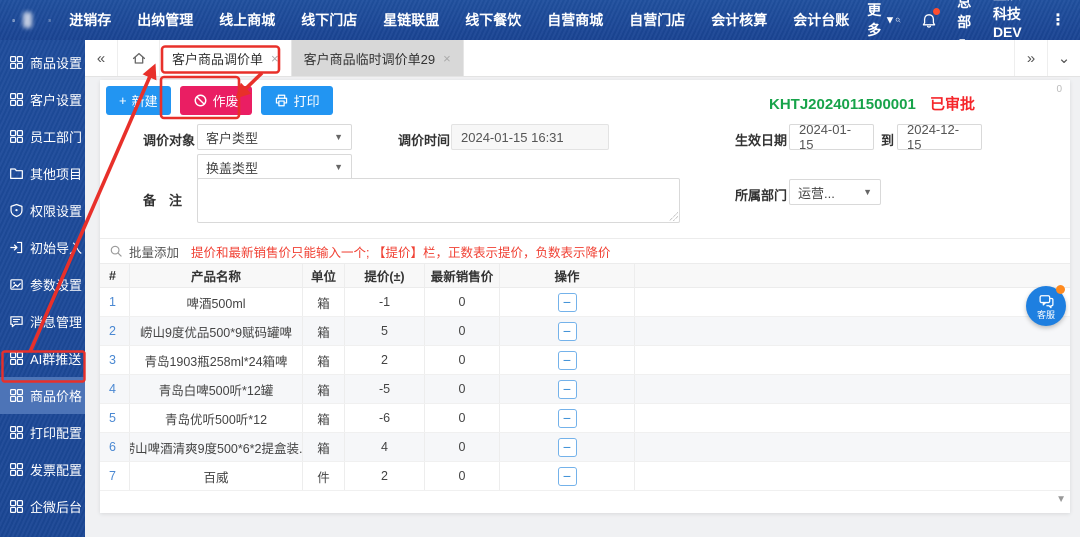 The width and height of the screenshot is (1080, 537). I want to click on home-icon, so click(139, 58).